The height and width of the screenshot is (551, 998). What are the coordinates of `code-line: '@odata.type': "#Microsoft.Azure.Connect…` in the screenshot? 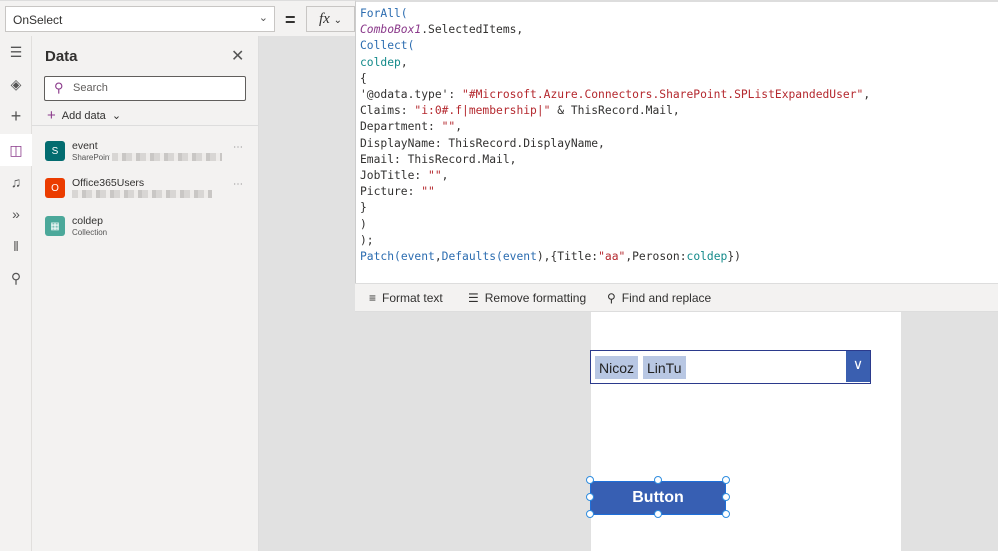 It's located at (679, 95).